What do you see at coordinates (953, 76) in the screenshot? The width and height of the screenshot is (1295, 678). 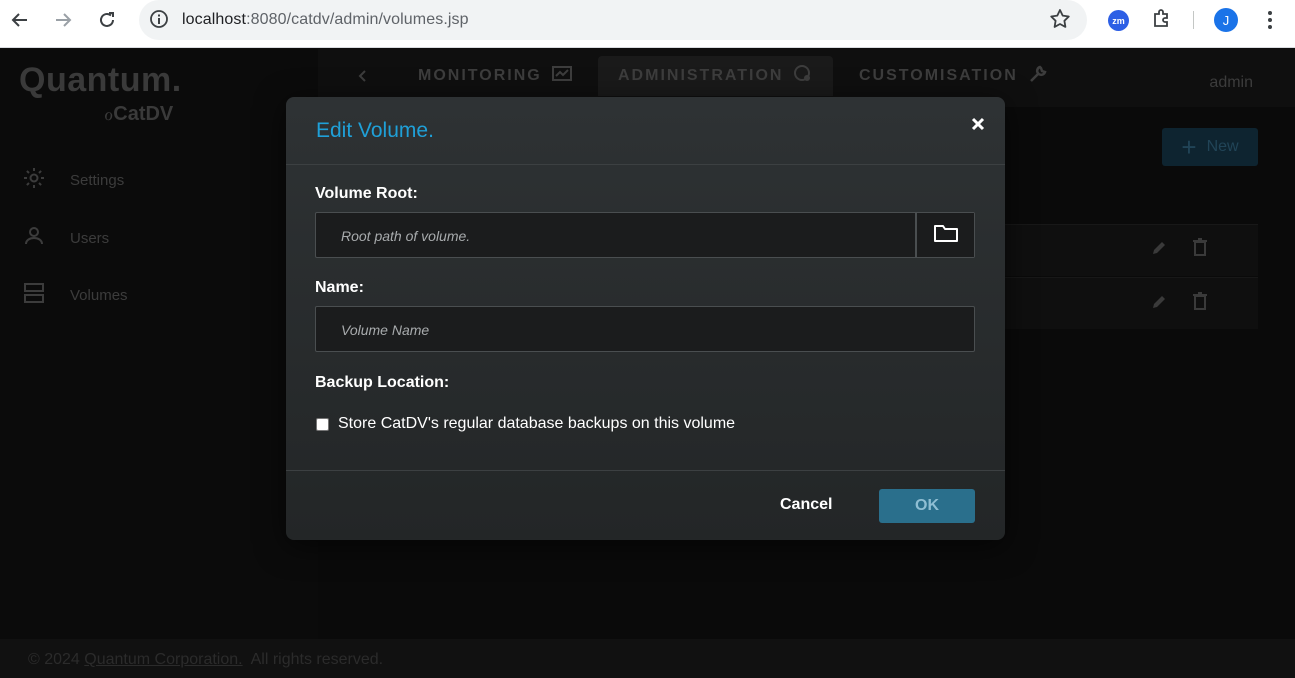 I see `tab-customisation: CUSTOMISATION` at bounding box center [953, 76].